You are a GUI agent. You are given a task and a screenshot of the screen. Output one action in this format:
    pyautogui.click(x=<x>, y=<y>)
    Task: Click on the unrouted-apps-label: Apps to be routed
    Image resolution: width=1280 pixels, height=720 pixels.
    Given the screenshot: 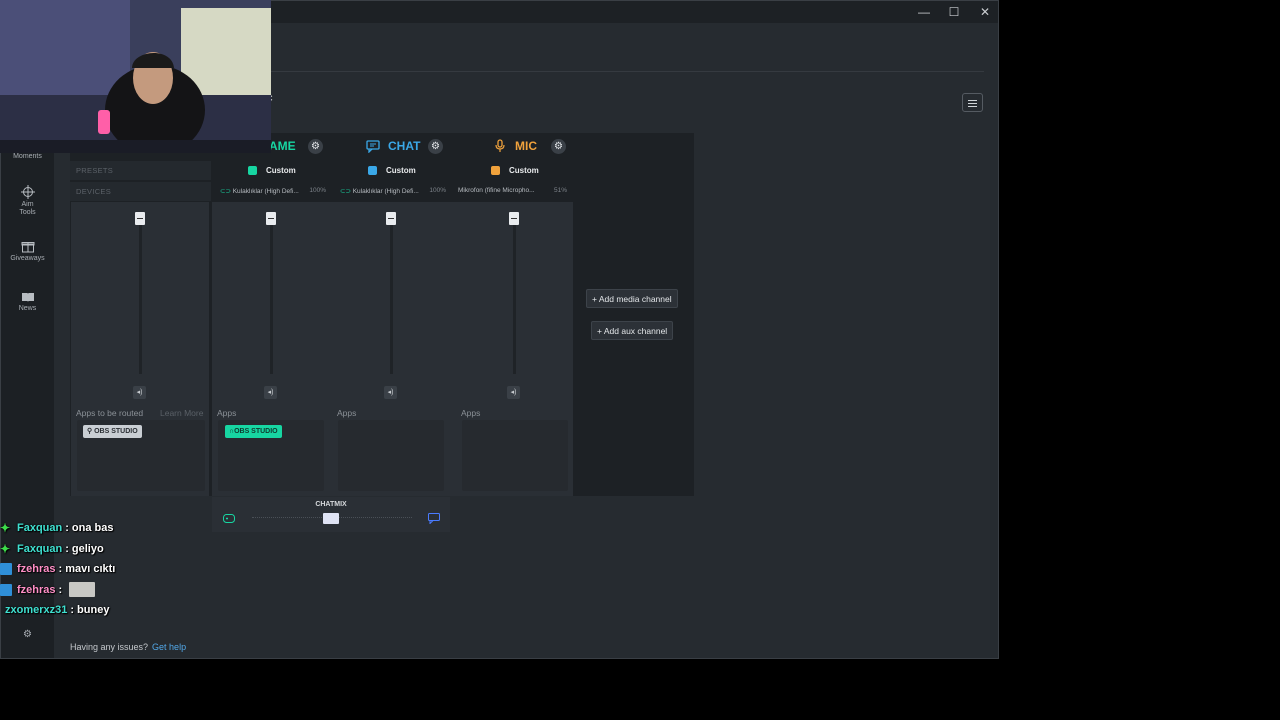 What is the action you would take?
    pyautogui.click(x=110, y=413)
    